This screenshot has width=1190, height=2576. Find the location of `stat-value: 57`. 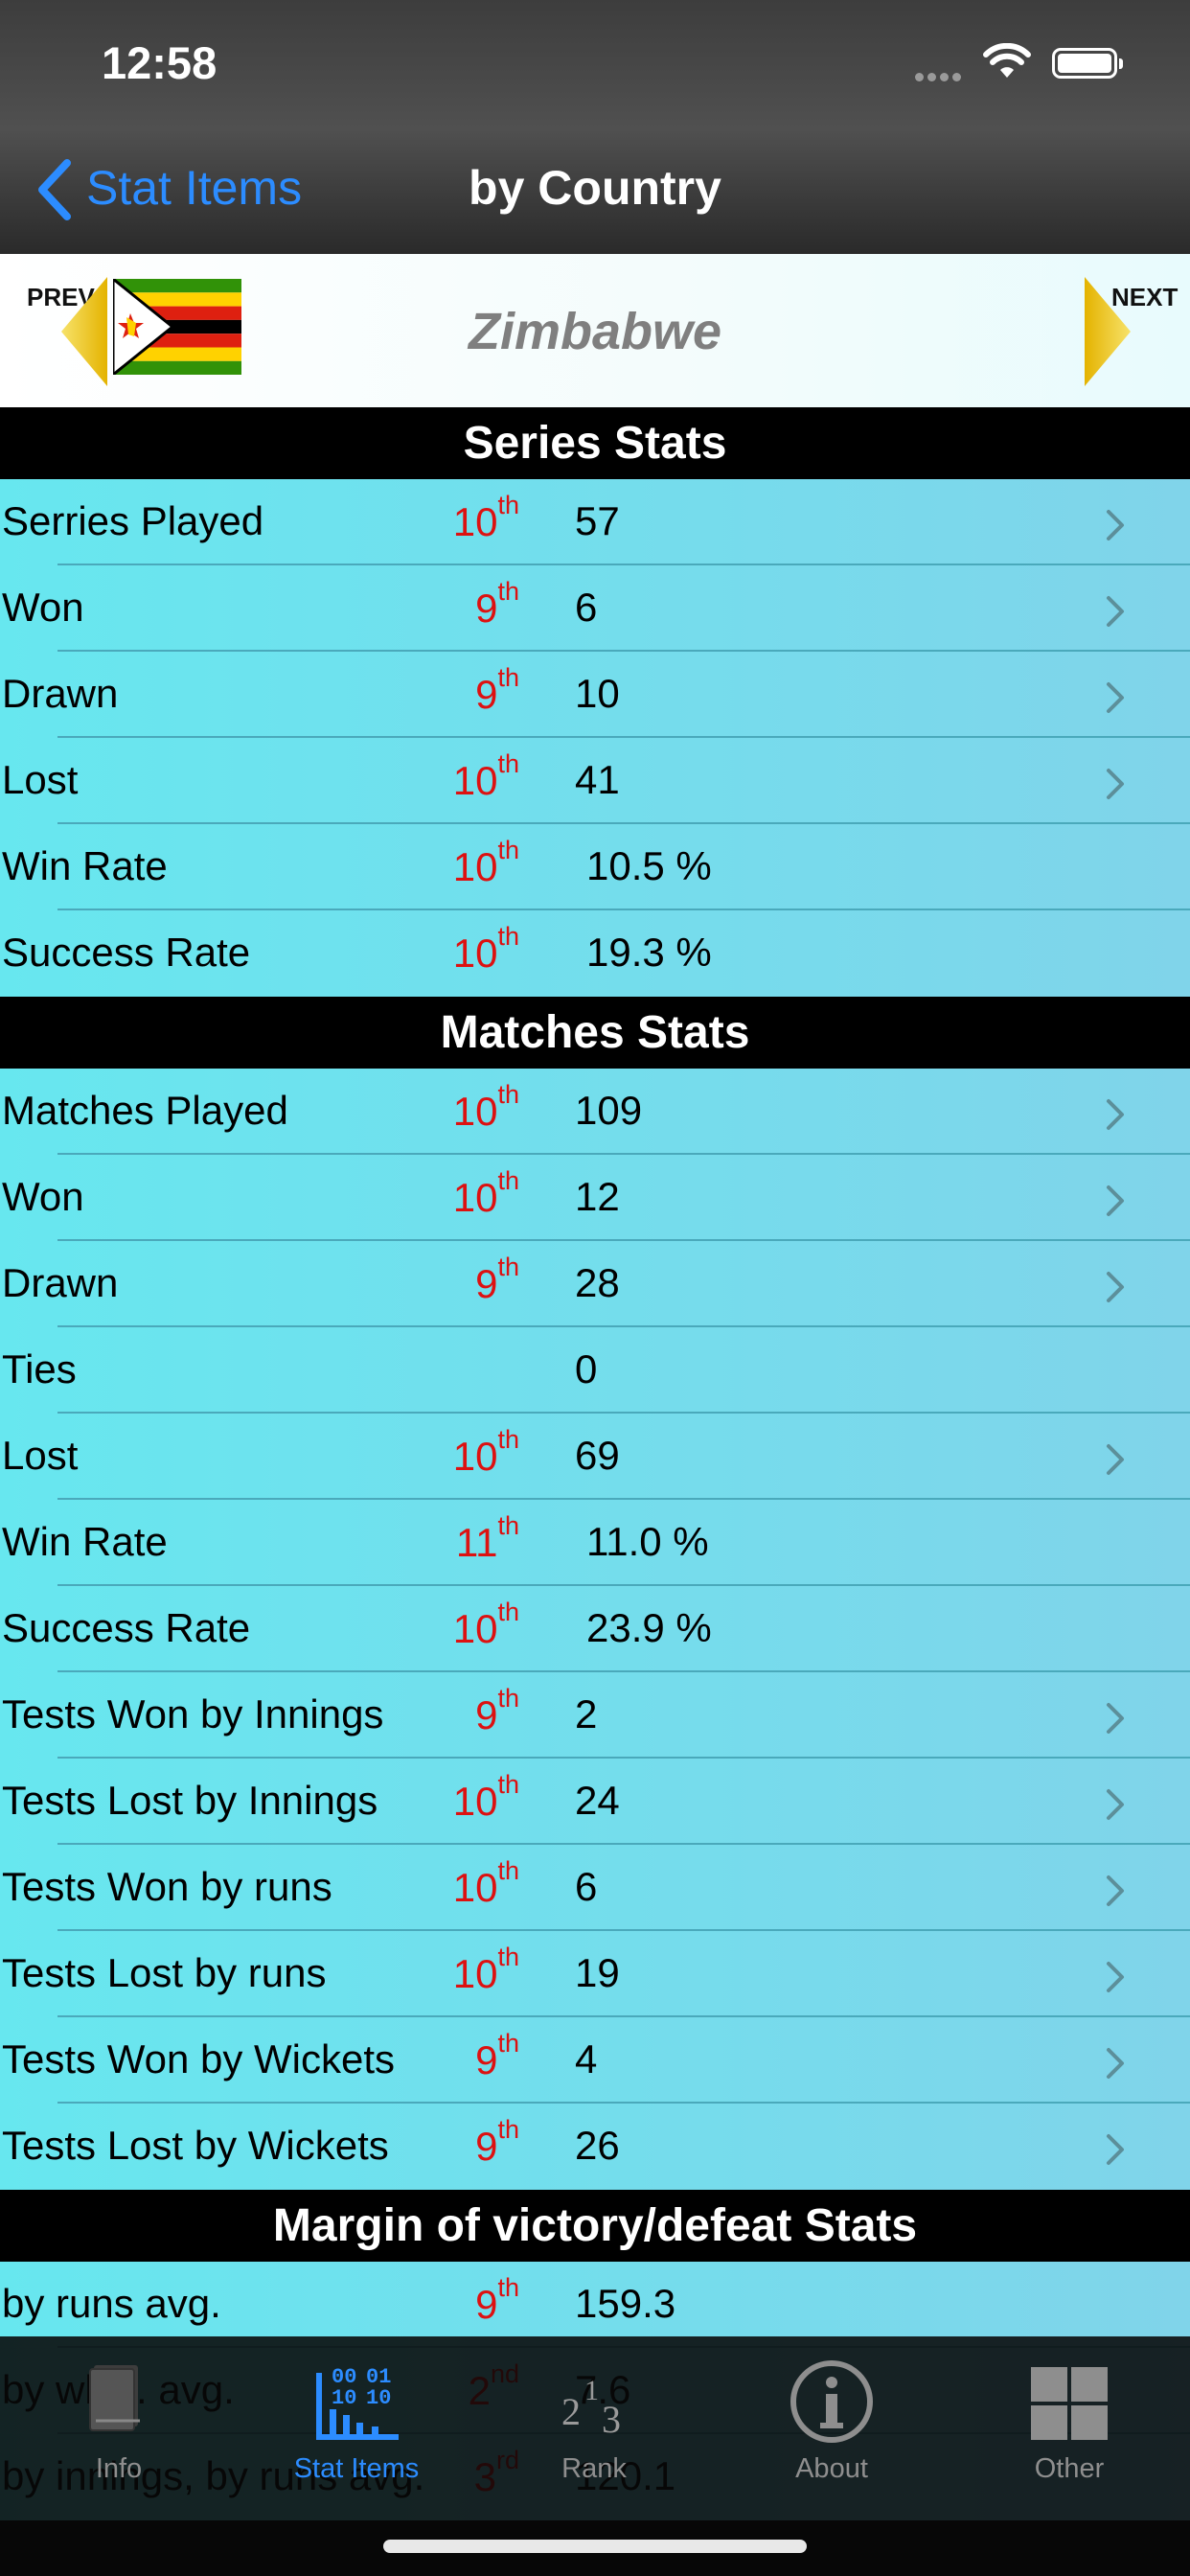

stat-value: 57 is located at coordinates (598, 520).